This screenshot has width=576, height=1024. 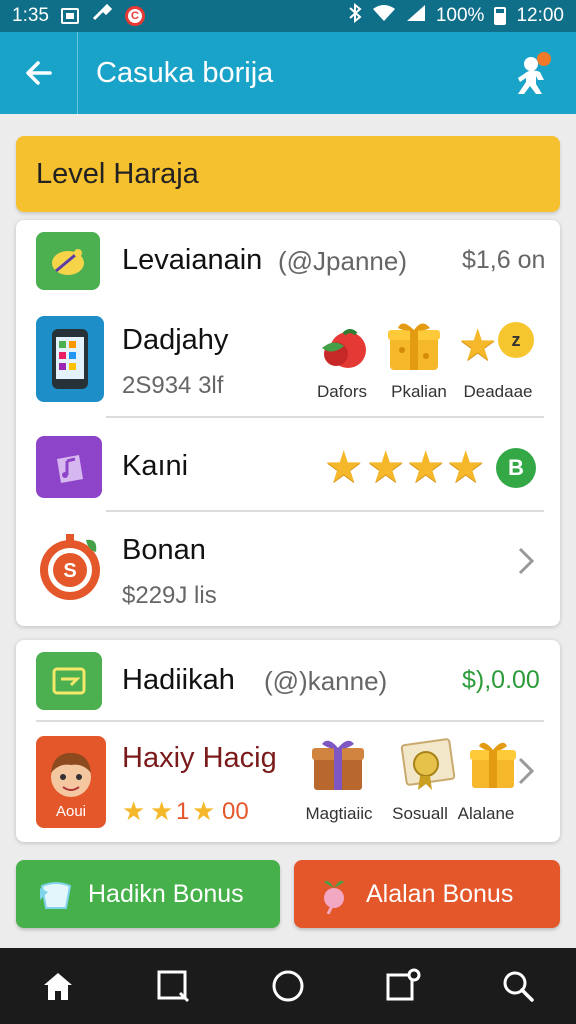 I want to click on recents-icon, so click(x=173, y=986).